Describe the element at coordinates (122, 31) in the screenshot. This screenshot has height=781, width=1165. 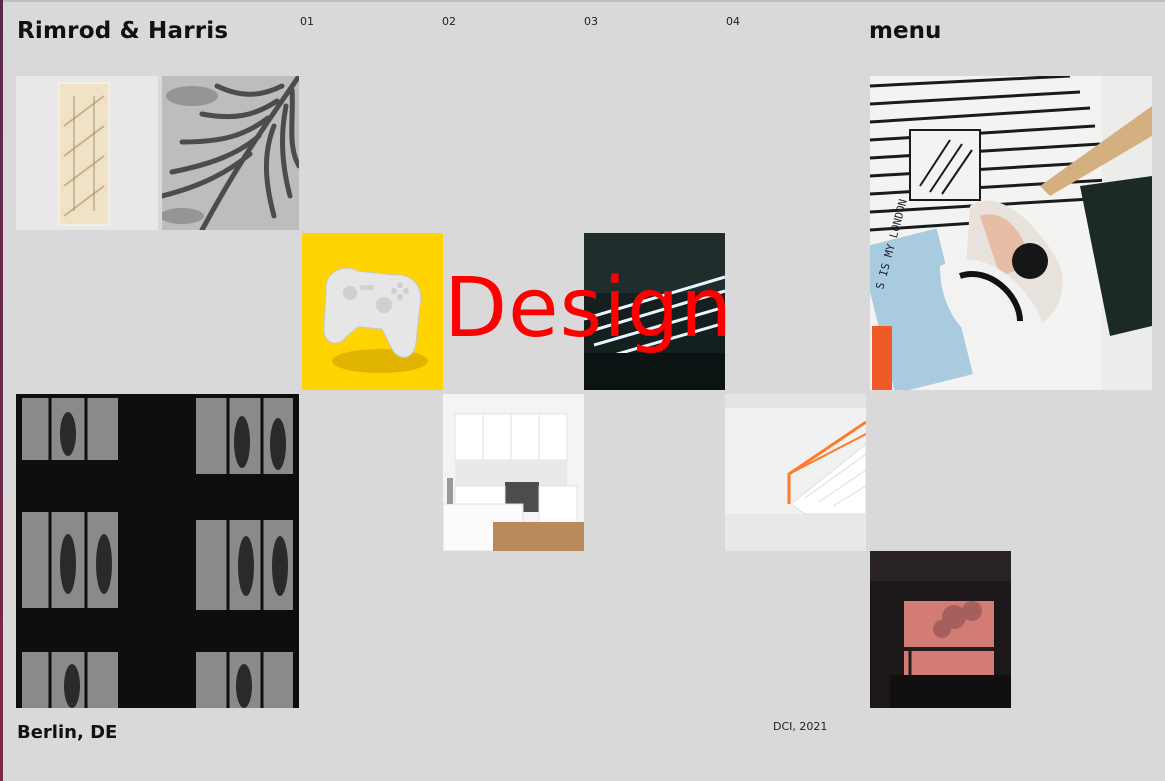
I see `brand-logo: Rimrod & Harris` at that location.